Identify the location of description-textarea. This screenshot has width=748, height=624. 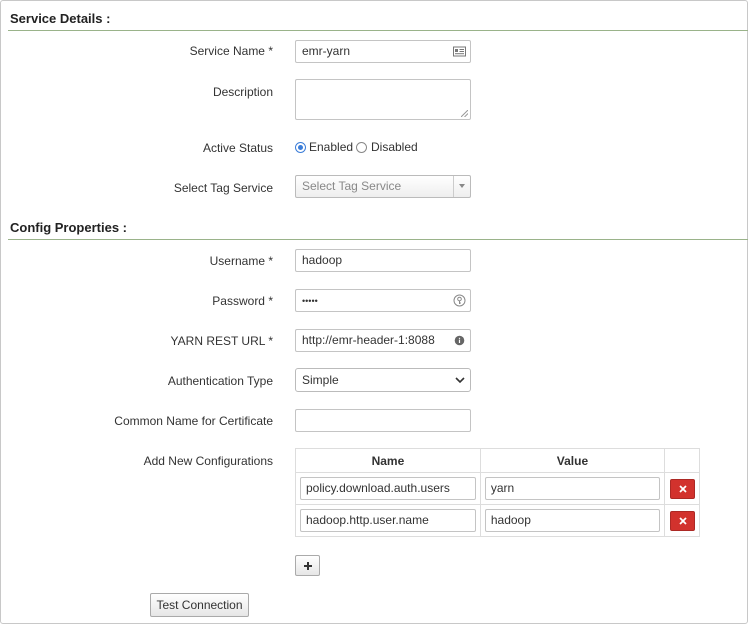
(383, 99).